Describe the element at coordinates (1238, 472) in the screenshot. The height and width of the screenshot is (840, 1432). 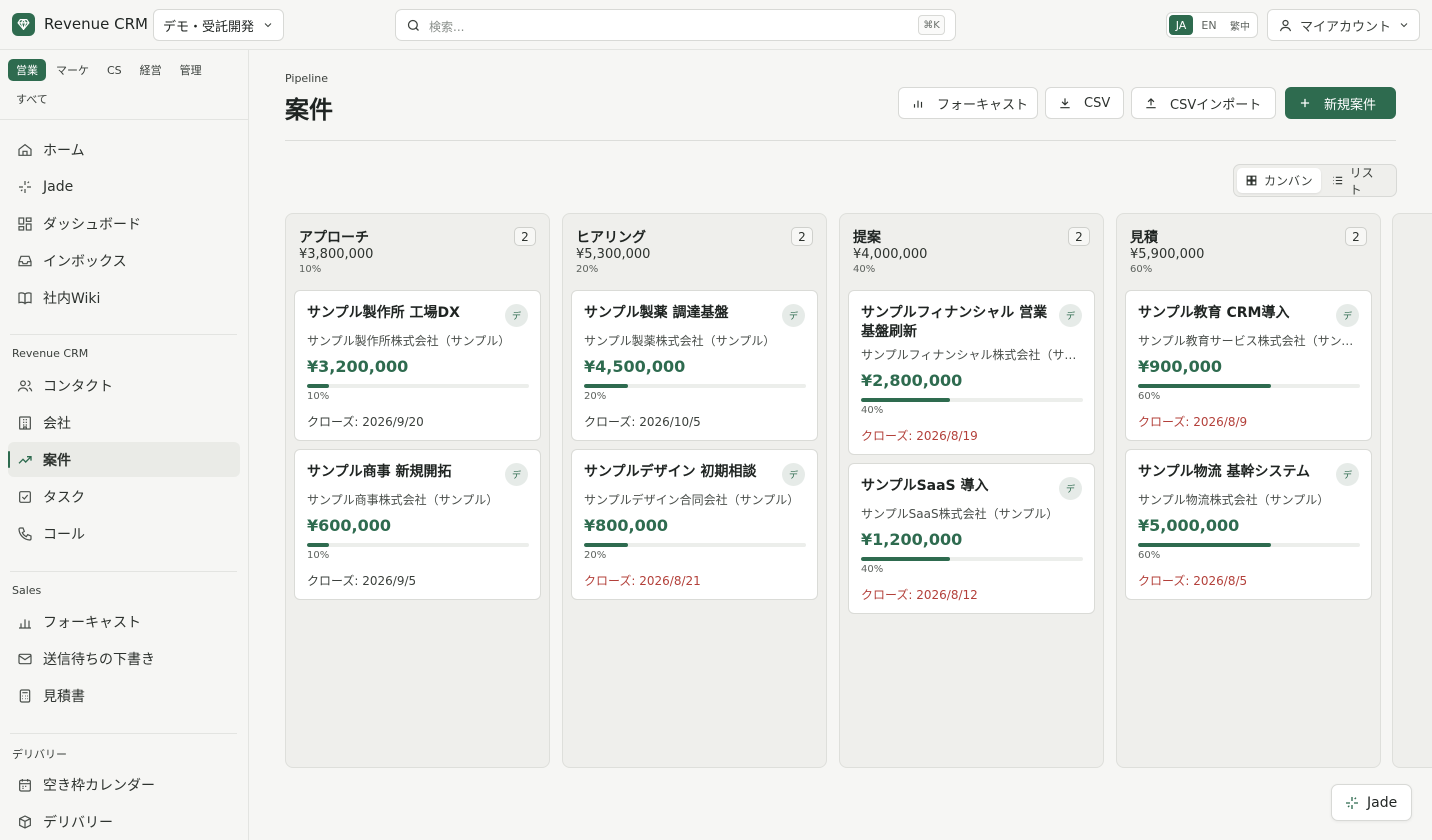
I see `deal-title: サンプル物流 基幹システム` at that location.